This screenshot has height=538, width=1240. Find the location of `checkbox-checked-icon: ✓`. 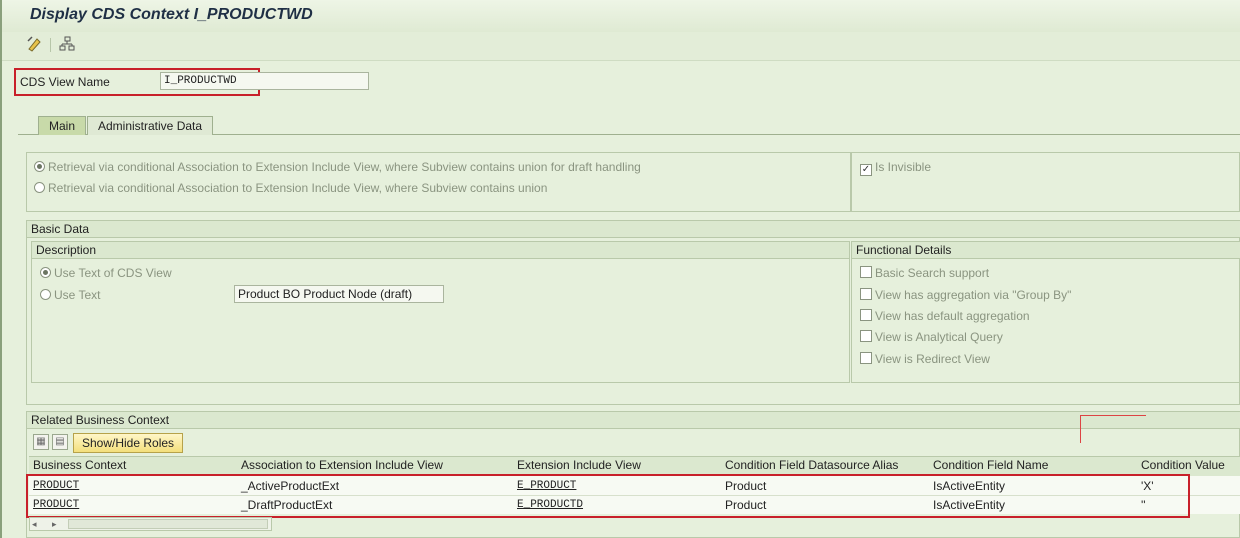

checkbox-checked-icon: ✓ is located at coordinates (866, 170).